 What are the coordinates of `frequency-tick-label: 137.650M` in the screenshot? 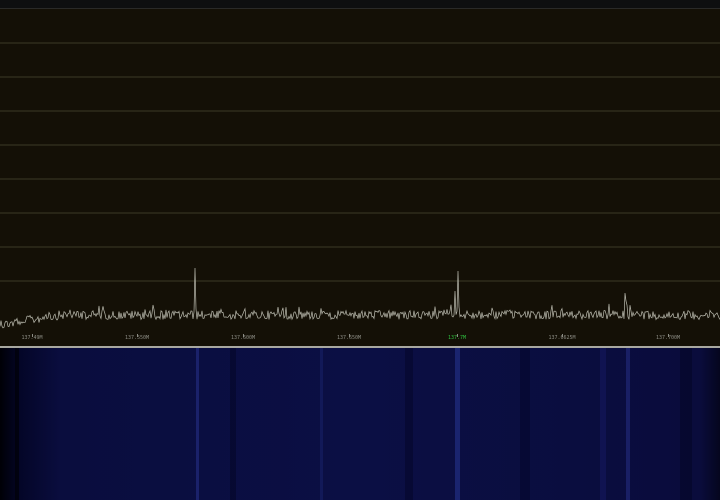 It's located at (349, 338).